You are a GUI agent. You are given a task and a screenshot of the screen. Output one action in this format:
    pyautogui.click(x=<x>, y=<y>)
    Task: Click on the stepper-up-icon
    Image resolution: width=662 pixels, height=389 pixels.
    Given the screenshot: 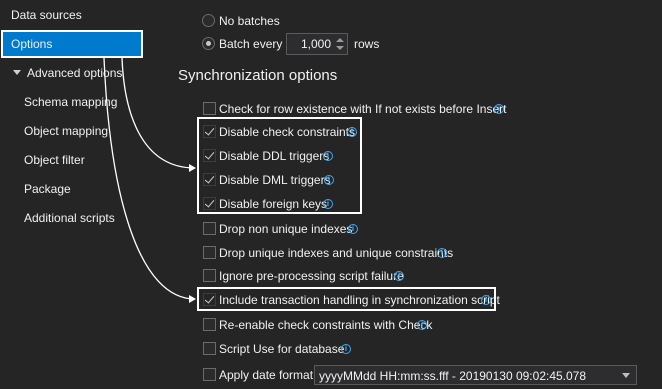 What is the action you would take?
    pyautogui.click(x=340, y=40)
    